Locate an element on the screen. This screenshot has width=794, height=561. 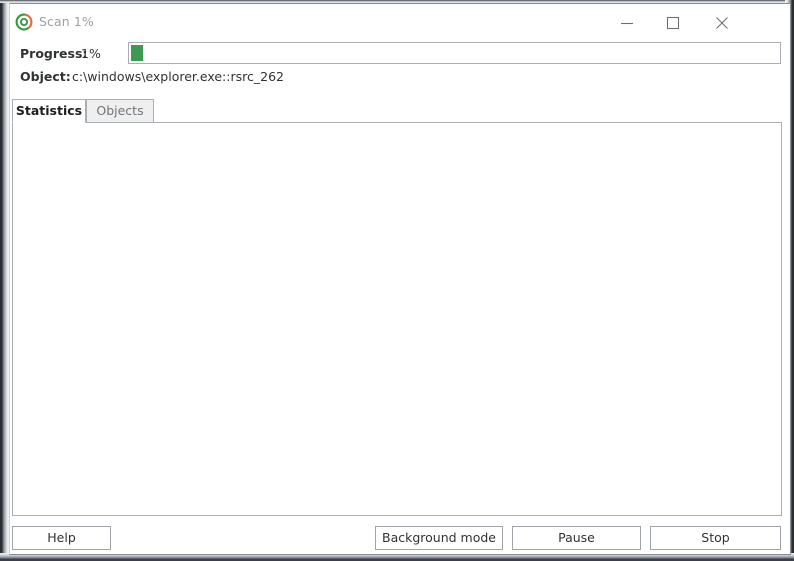
tab-statistics: Statistics is located at coordinates (49, 111).